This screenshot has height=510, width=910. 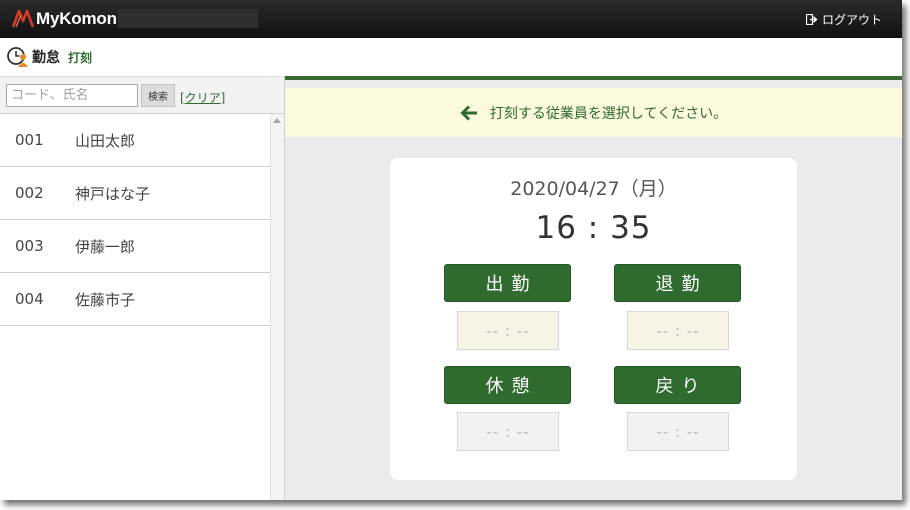 What do you see at coordinates (277, 307) in the screenshot?
I see `list-scrollbar` at bounding box center [277, 307].